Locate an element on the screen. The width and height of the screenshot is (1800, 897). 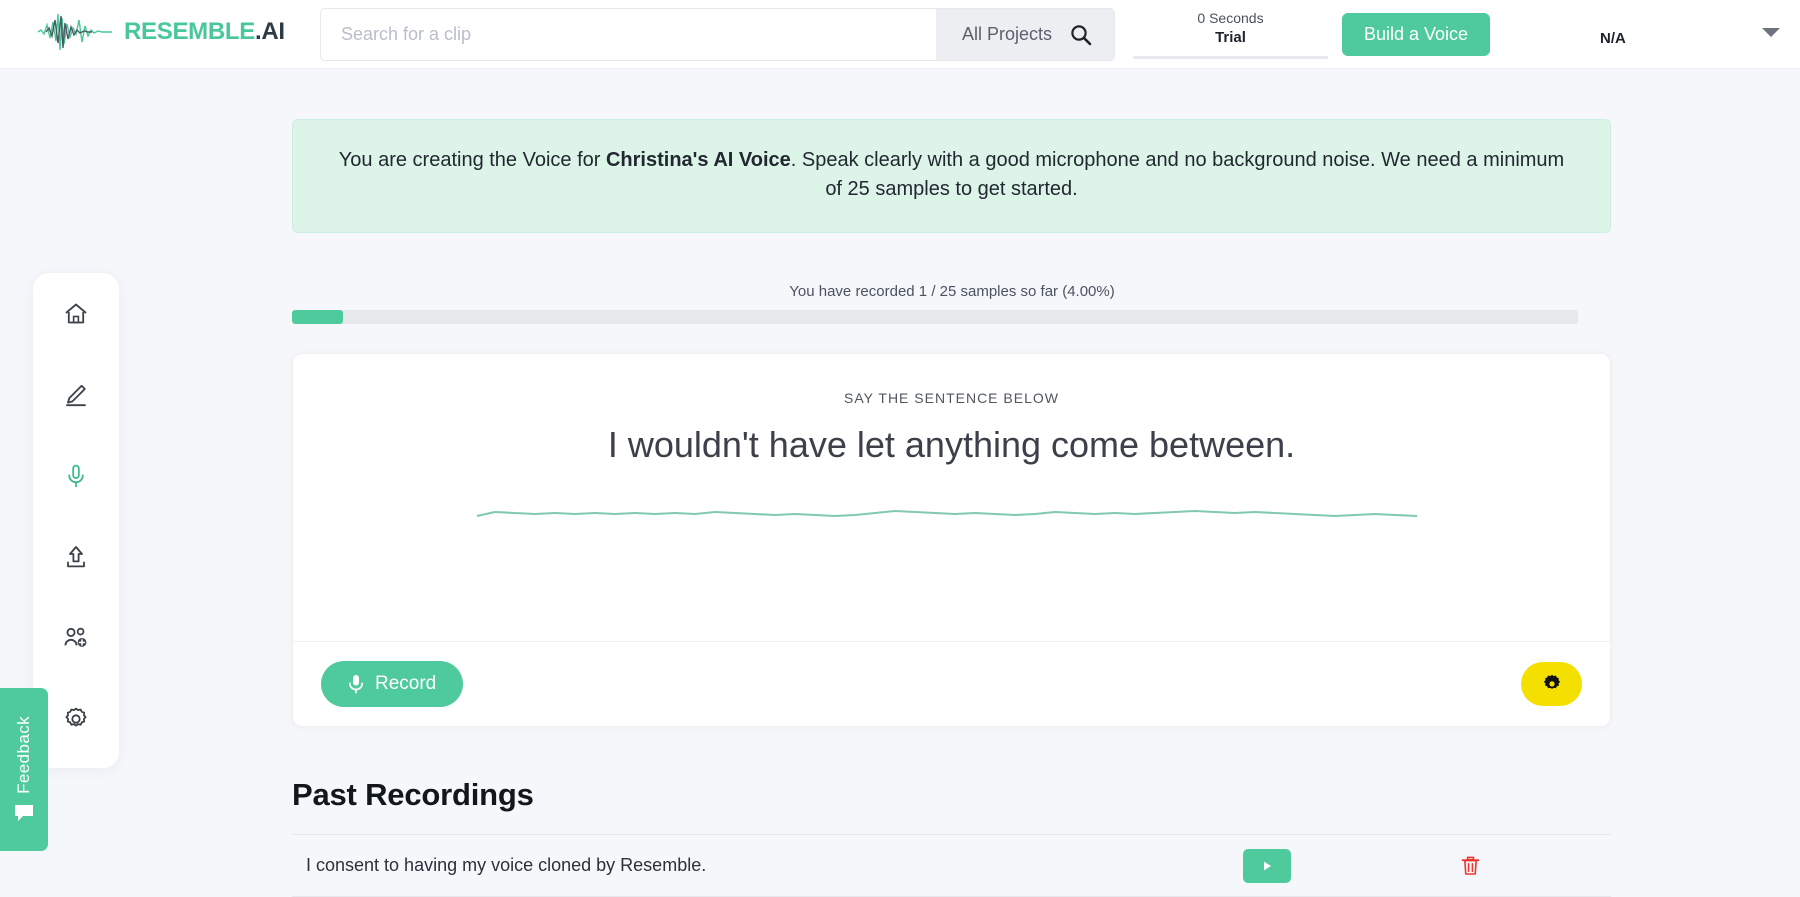
usage-plan: Trial is located at coordinates (1230, 37).